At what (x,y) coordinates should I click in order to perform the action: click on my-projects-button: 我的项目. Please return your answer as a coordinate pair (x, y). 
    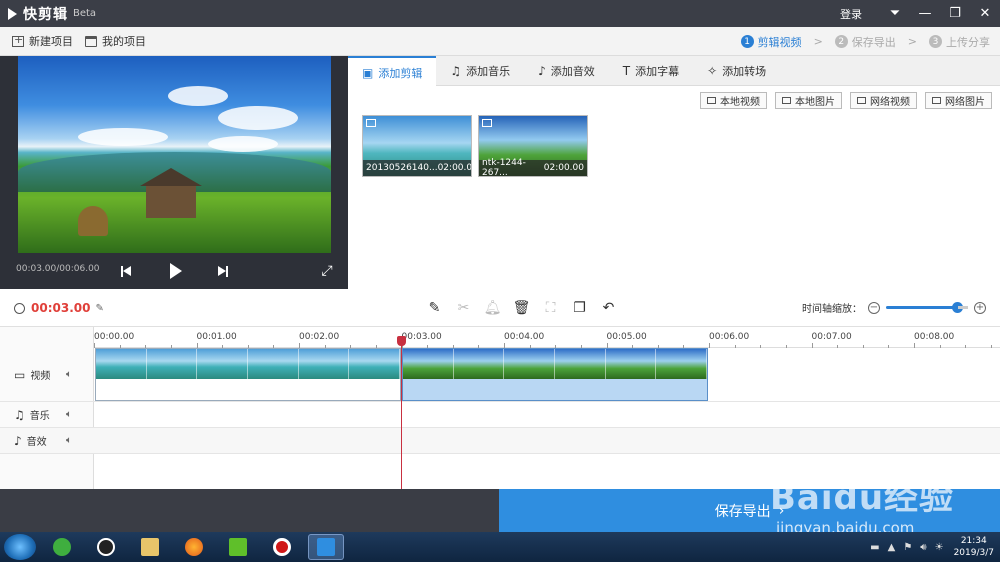
    Looking at the image, I should click on (115, 41).